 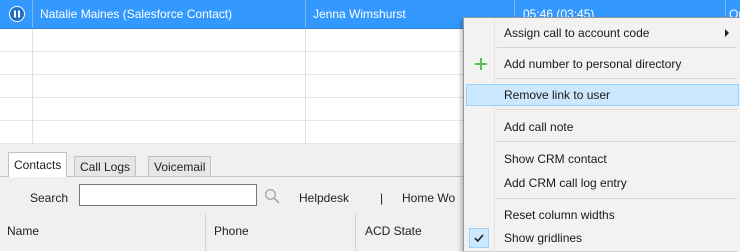 What do you see at coordinates (168, 195) in the screenshot?
I see `search-input` at bounding box center [168, 195].